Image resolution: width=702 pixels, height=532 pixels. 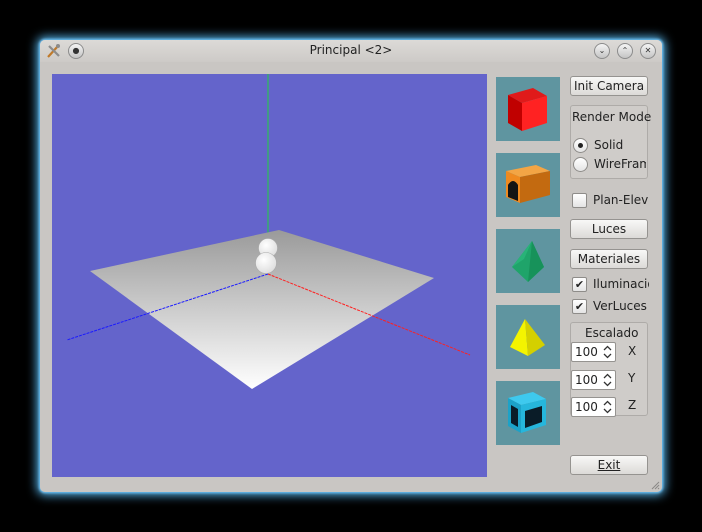 I want to click on close-icon: ✕, so click(x=648, y=51).